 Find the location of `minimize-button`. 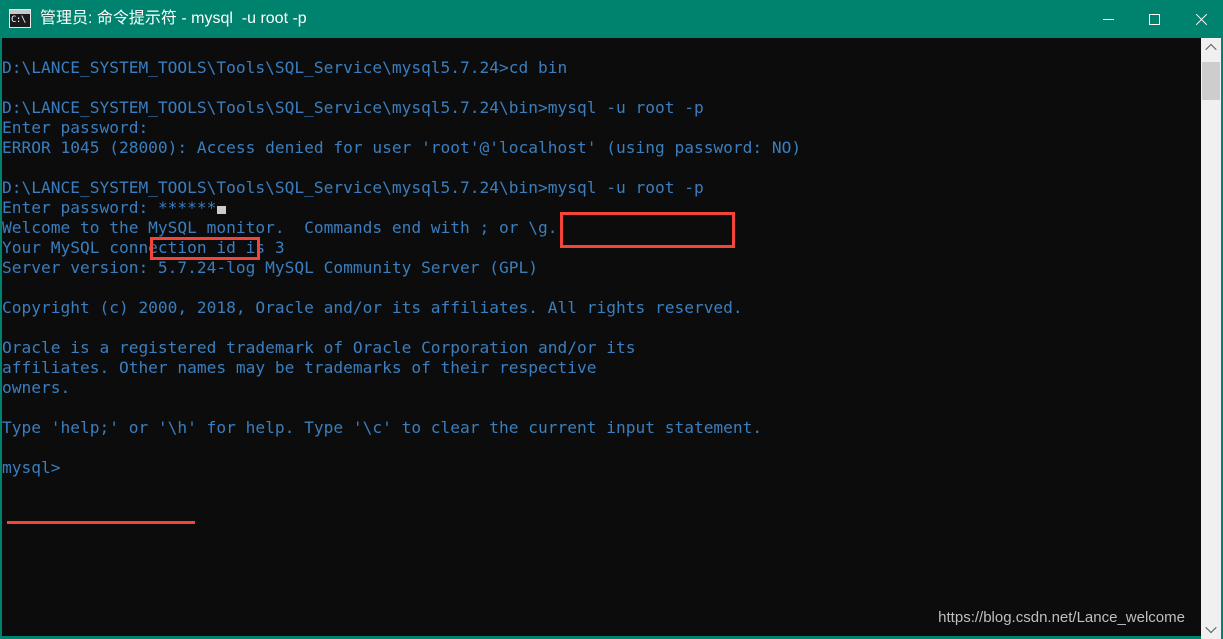

minimize-button is located at coordinates (1108, 19).